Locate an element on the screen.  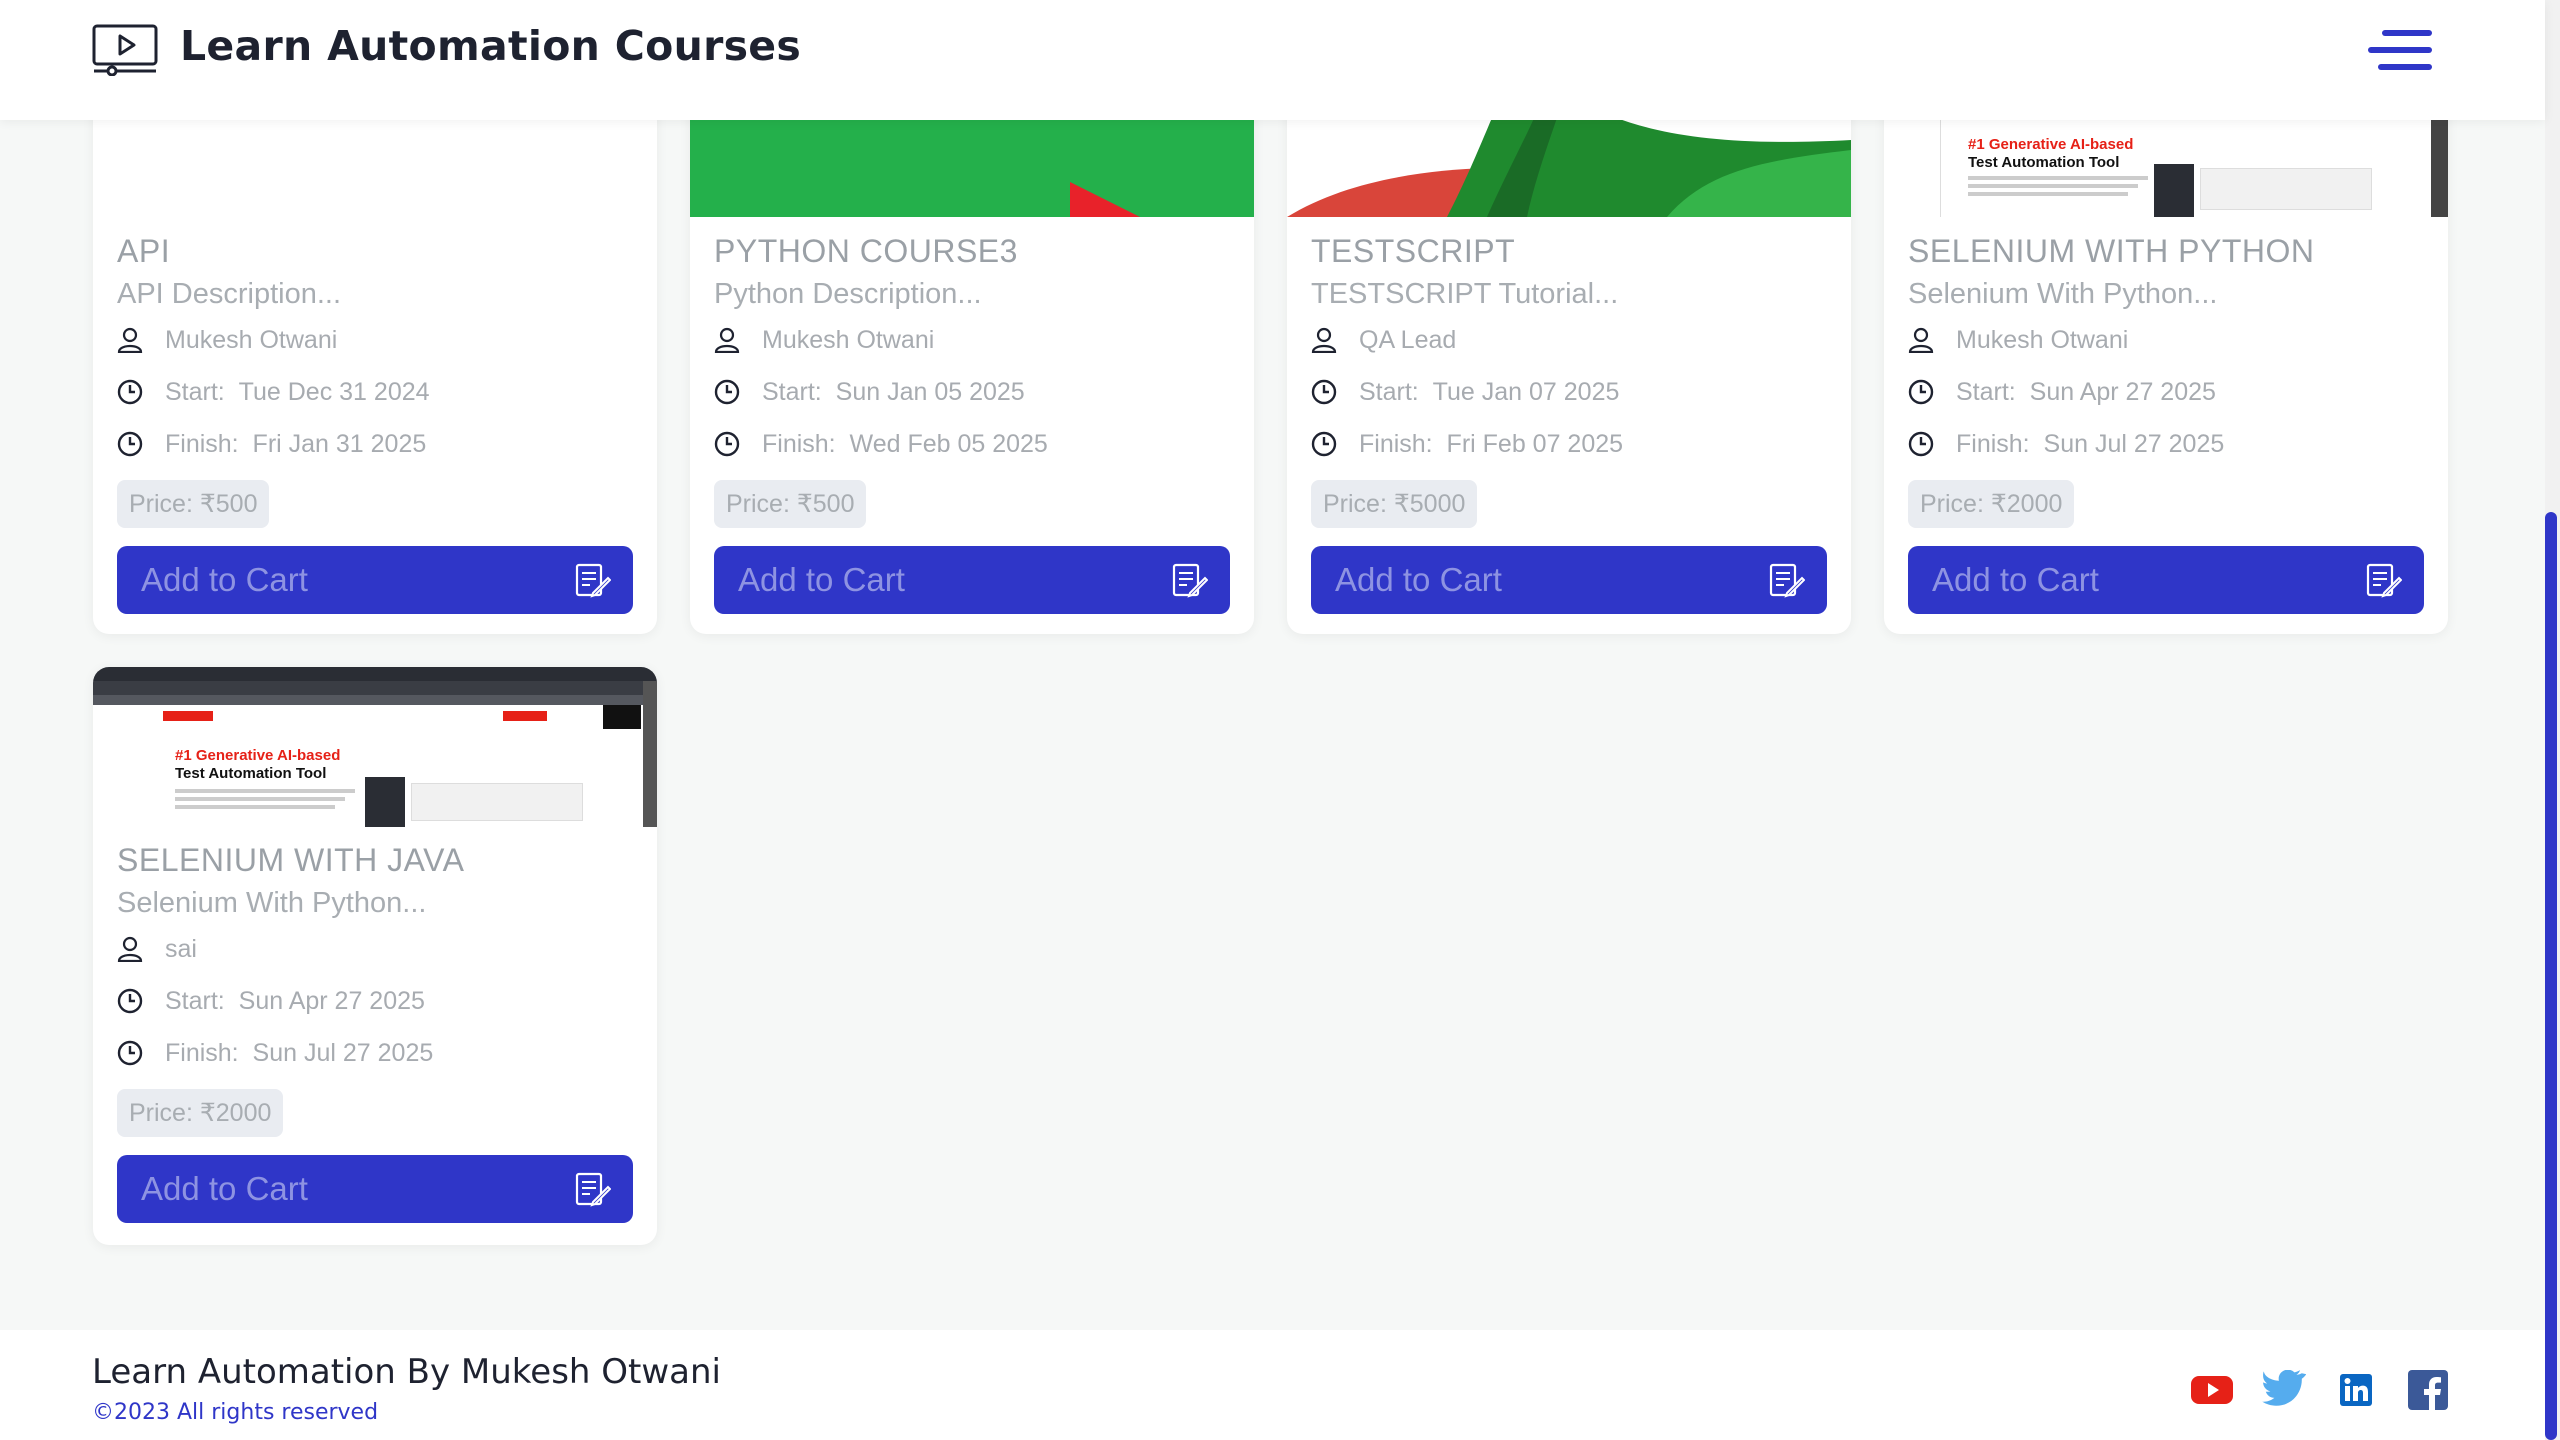
start-date-row: Start: Sun Jan 05 2025 is located at coordinates (972, 392).